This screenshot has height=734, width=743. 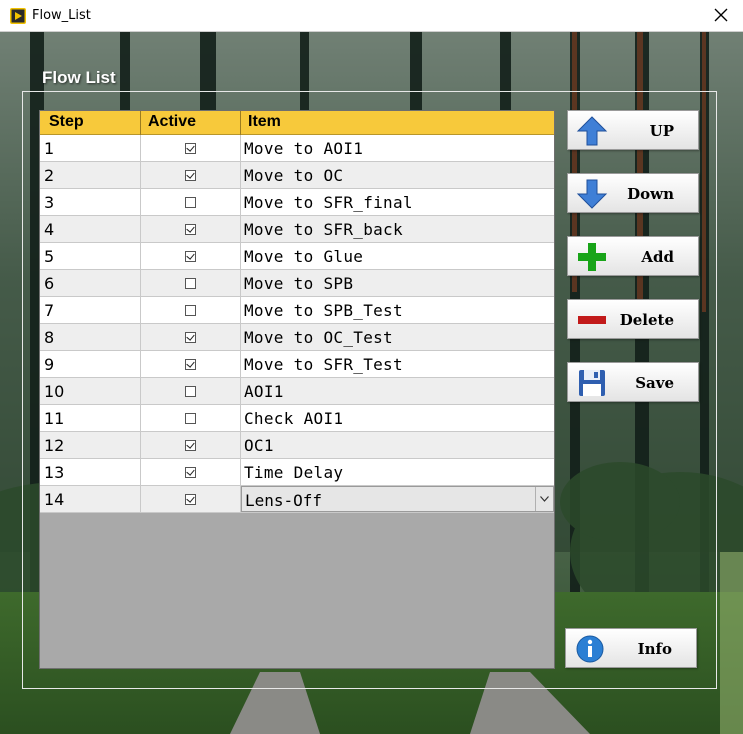 I want to click on table-row: 8 Move to OC_Test, so click(x=297, y=337).